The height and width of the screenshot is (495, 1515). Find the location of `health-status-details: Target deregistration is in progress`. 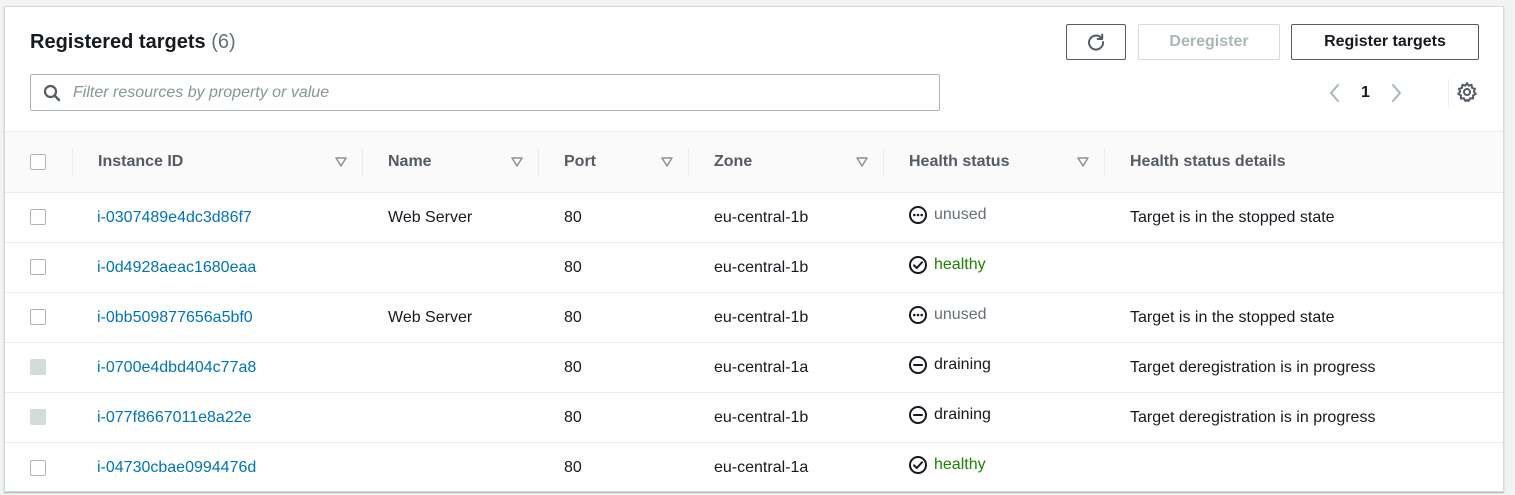

health-status-details: Target deregistration is in progress is located at coordinates (1253, 367).